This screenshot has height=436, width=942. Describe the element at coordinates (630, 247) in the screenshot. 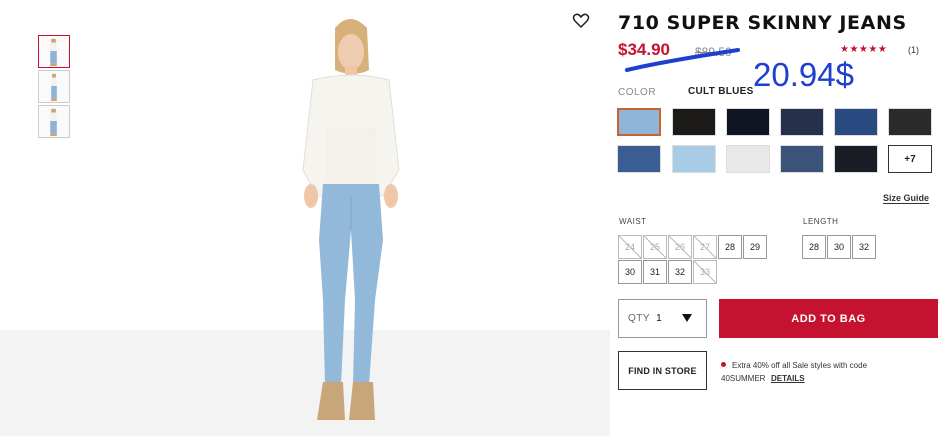

I see `waist-size-option: 24` at that location.